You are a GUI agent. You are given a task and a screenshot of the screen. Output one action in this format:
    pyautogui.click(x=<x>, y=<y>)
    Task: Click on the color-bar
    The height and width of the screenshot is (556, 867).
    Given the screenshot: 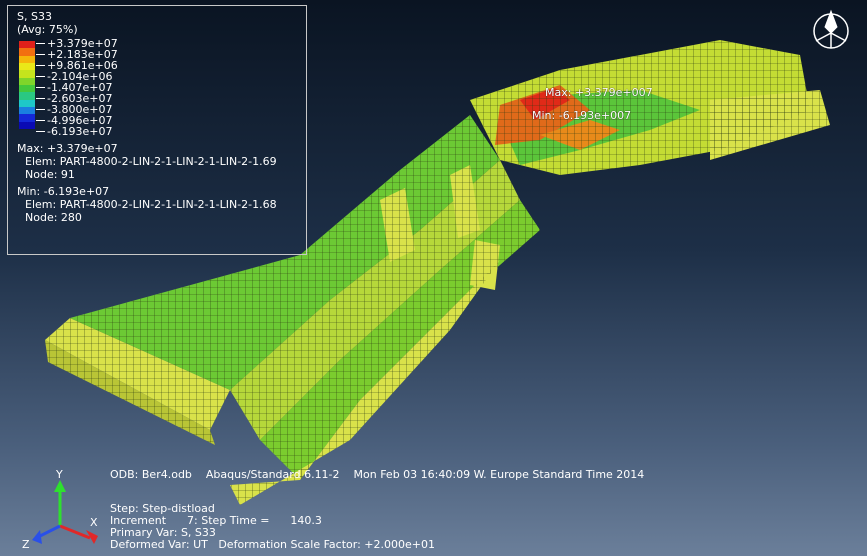 What is the action you would take?
    pyautogui.click(x=27, y=85)
    